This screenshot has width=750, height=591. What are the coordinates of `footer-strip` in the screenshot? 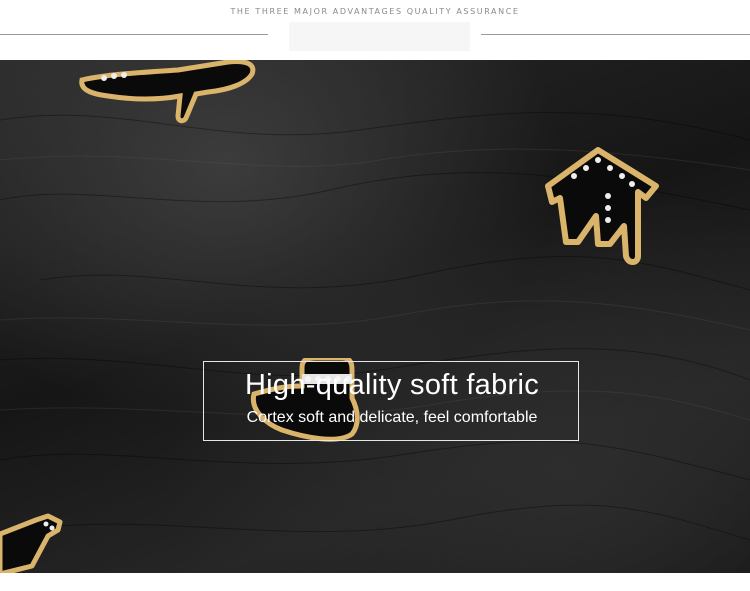 It's located at (375, 582).